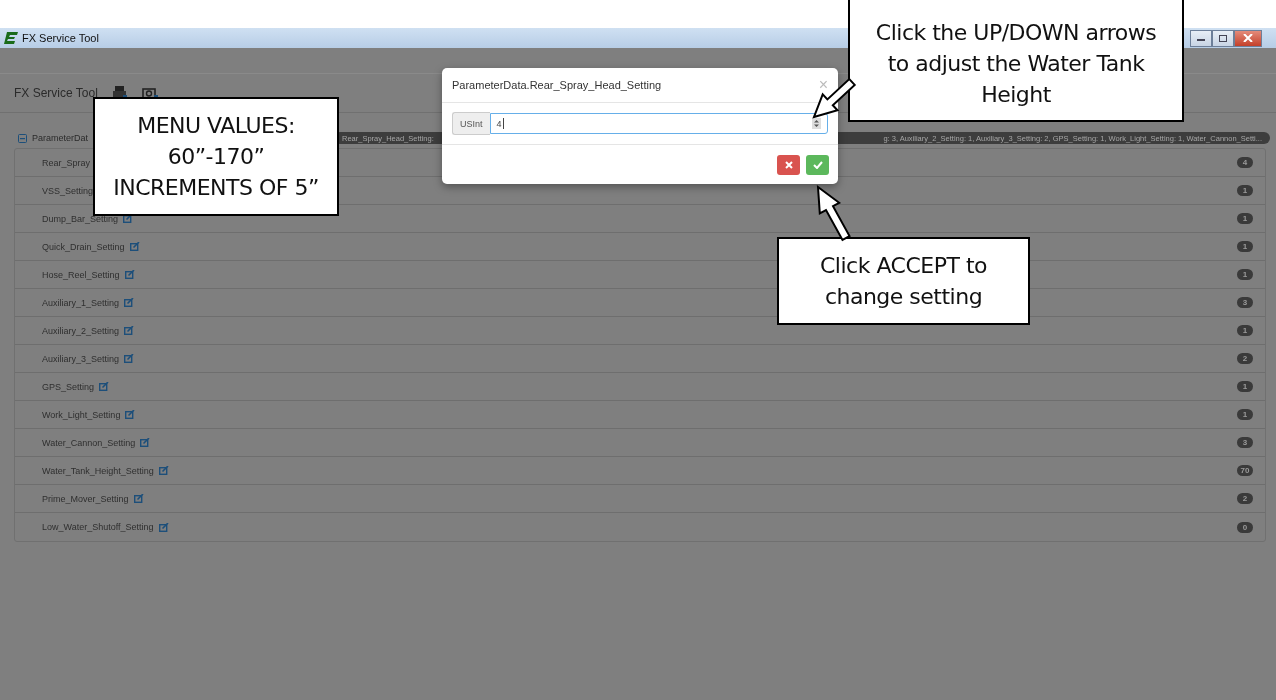  Describe the element at coordinates (98, 470) in the screenshot. I see `setting-label: Water_Tank_Height_Setting` at that location.